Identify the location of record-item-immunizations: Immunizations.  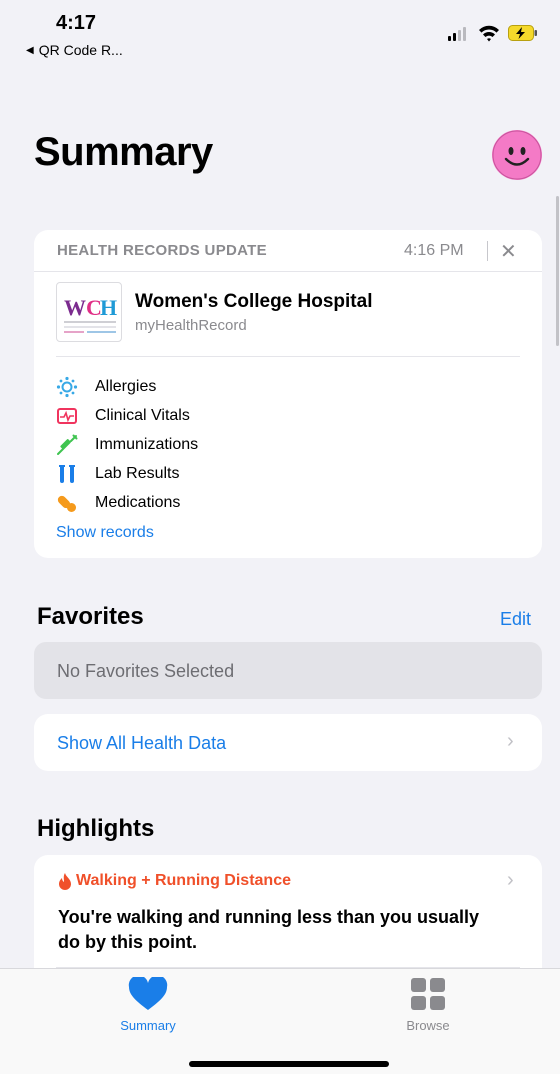
(127, 444).